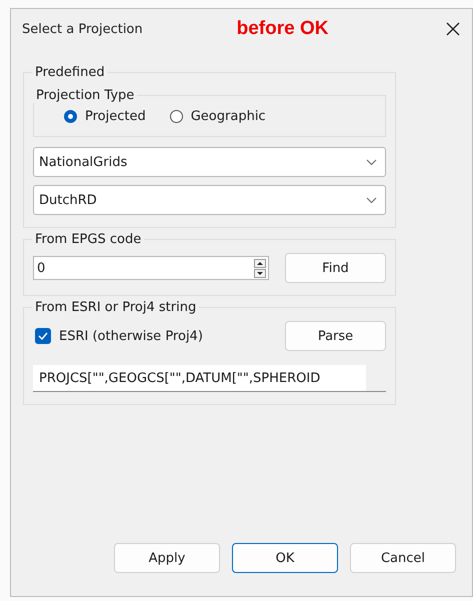 This screenshot has width=473, height=601. I want to click on spin-up-icon, so click(260, 263).